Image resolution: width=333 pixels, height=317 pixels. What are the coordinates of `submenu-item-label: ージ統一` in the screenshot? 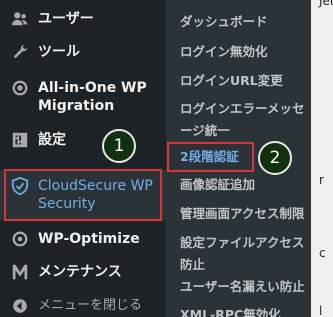 It's located at (205, 130).